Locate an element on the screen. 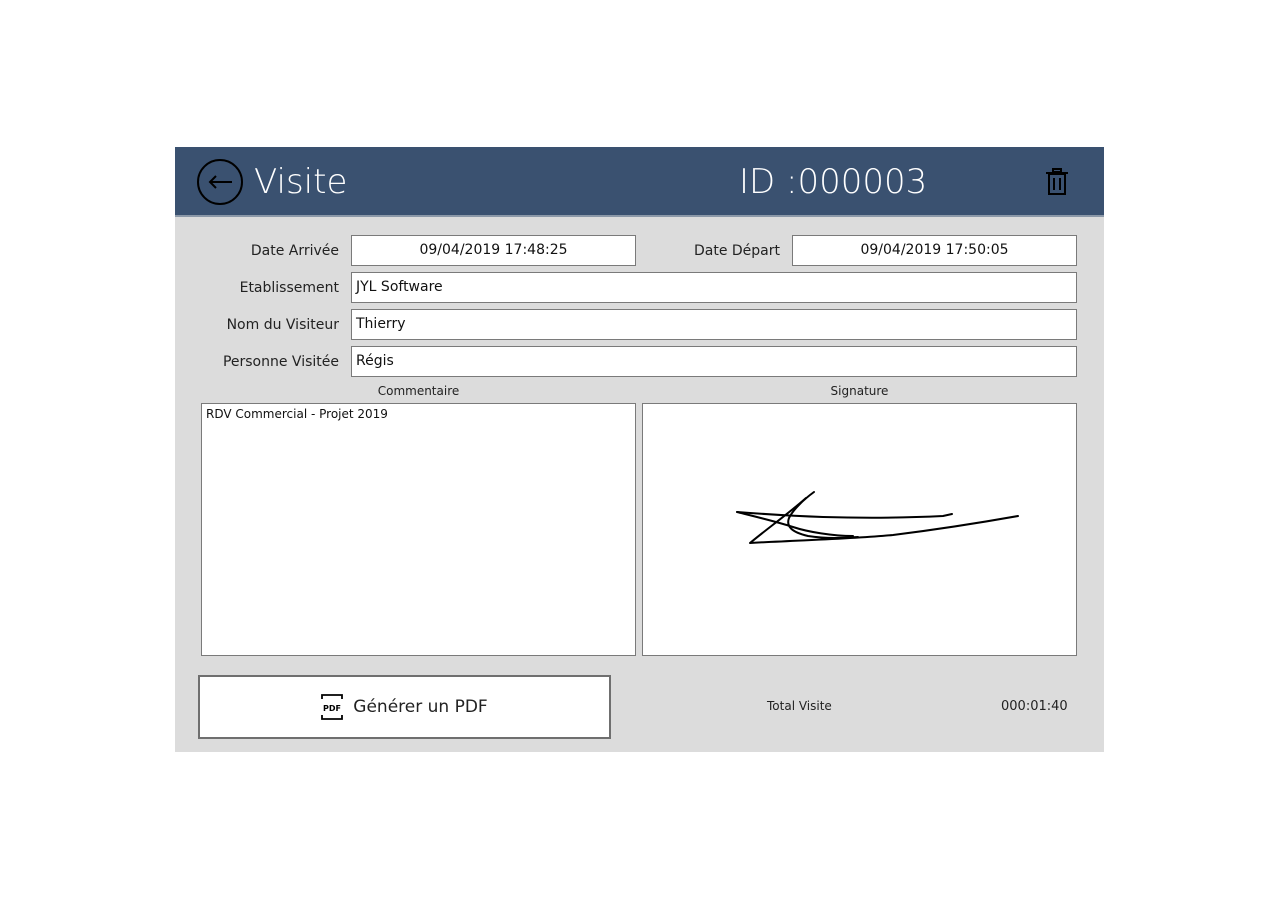 This screenshot has width=1280, height=900. header-bar: Visite ID :000003 is located at coordinates (639, 182).